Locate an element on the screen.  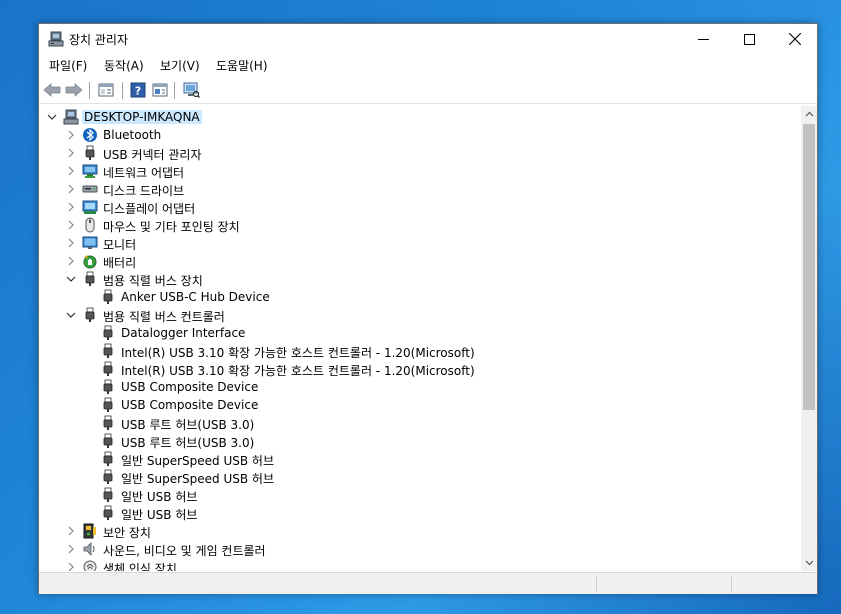
menu-bar: 파일(F) 동작(A) 보기(V) 도움말(H) is located at coordinates (428, 65).